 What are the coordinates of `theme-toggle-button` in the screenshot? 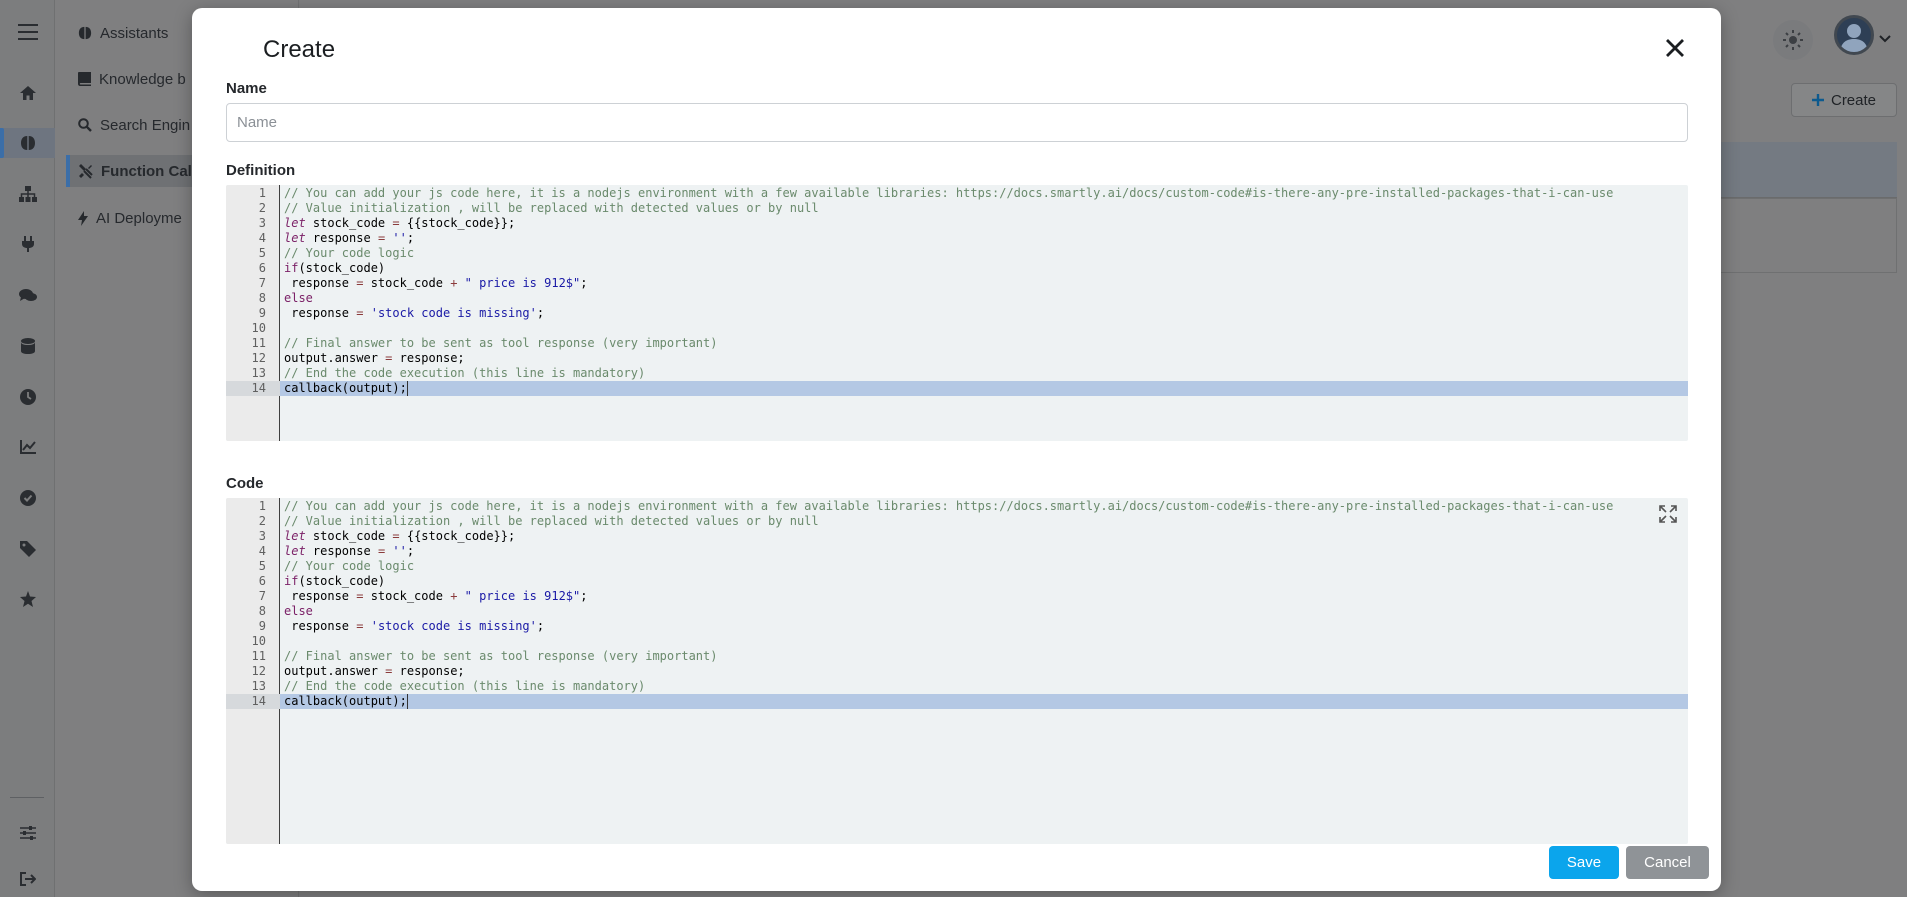 It's located at (1793, 40).